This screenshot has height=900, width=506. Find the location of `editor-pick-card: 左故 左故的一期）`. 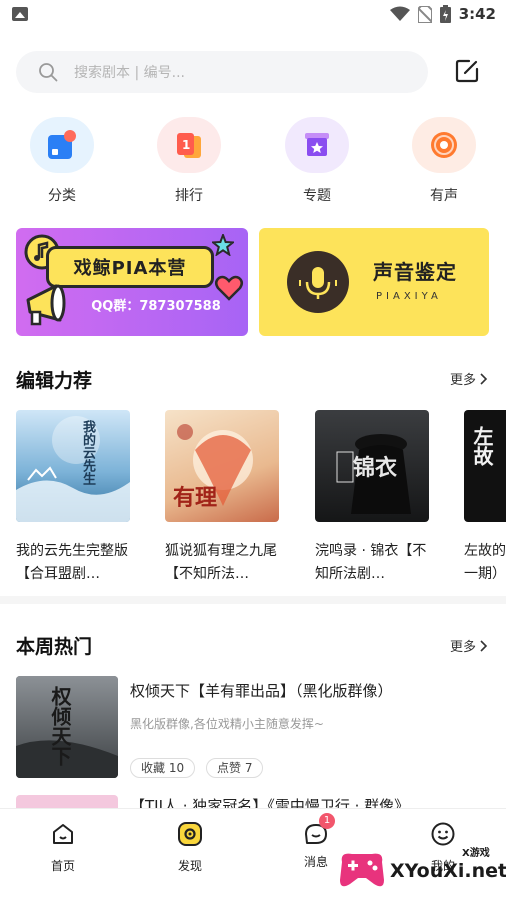

editor-pick-card: 左故 左故的一期） is located at coordinates (485, 499).